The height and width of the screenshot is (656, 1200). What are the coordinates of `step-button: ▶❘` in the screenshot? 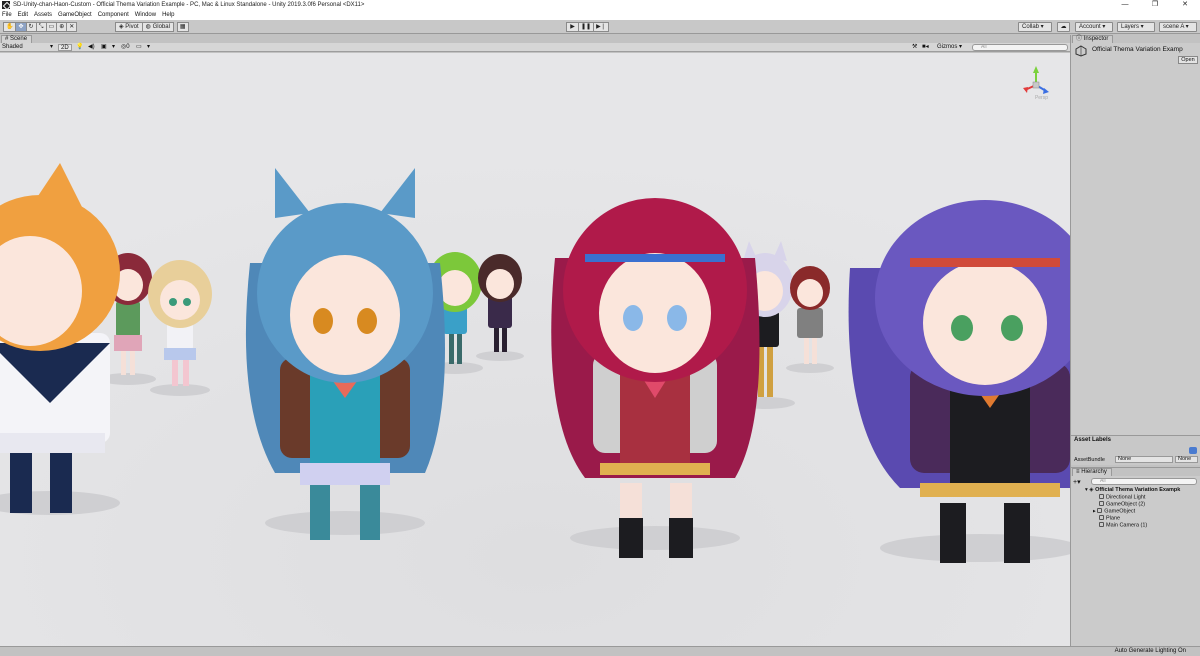 It's located at (601, 27).